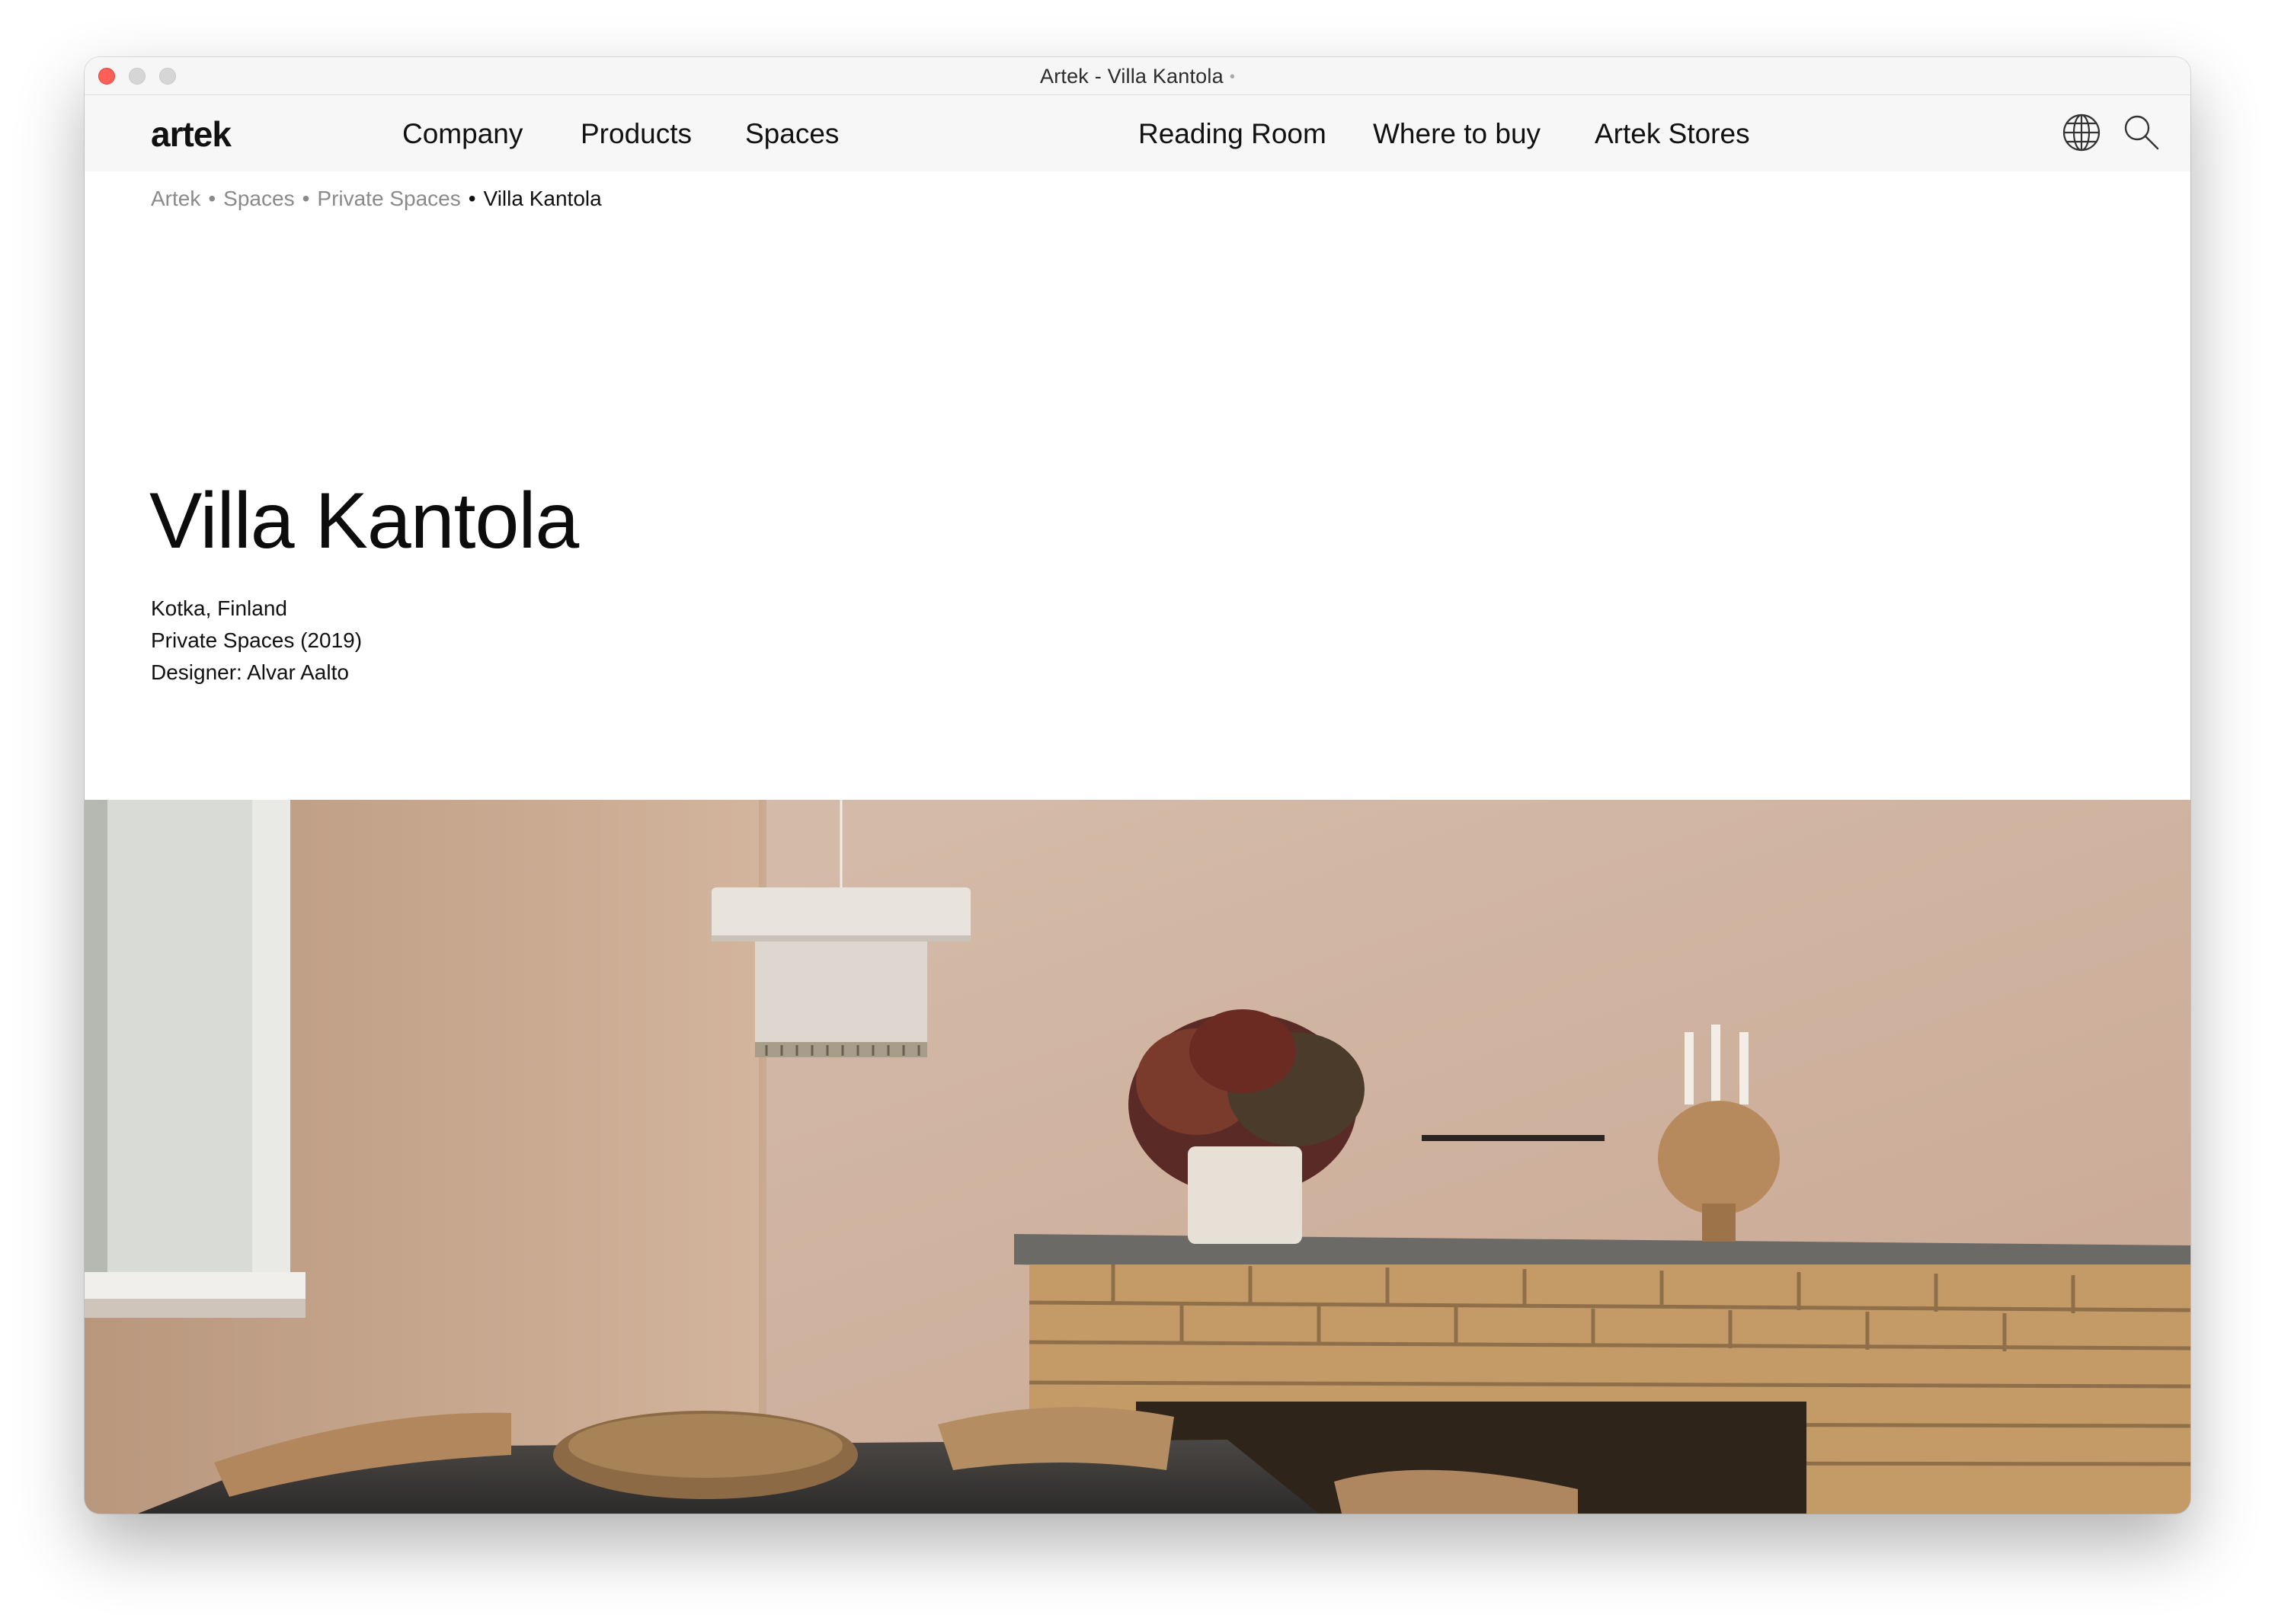 This screenshot has height=1624, width=2275. I want to click on project-location: Kotka, Finland, so click(219, 608).